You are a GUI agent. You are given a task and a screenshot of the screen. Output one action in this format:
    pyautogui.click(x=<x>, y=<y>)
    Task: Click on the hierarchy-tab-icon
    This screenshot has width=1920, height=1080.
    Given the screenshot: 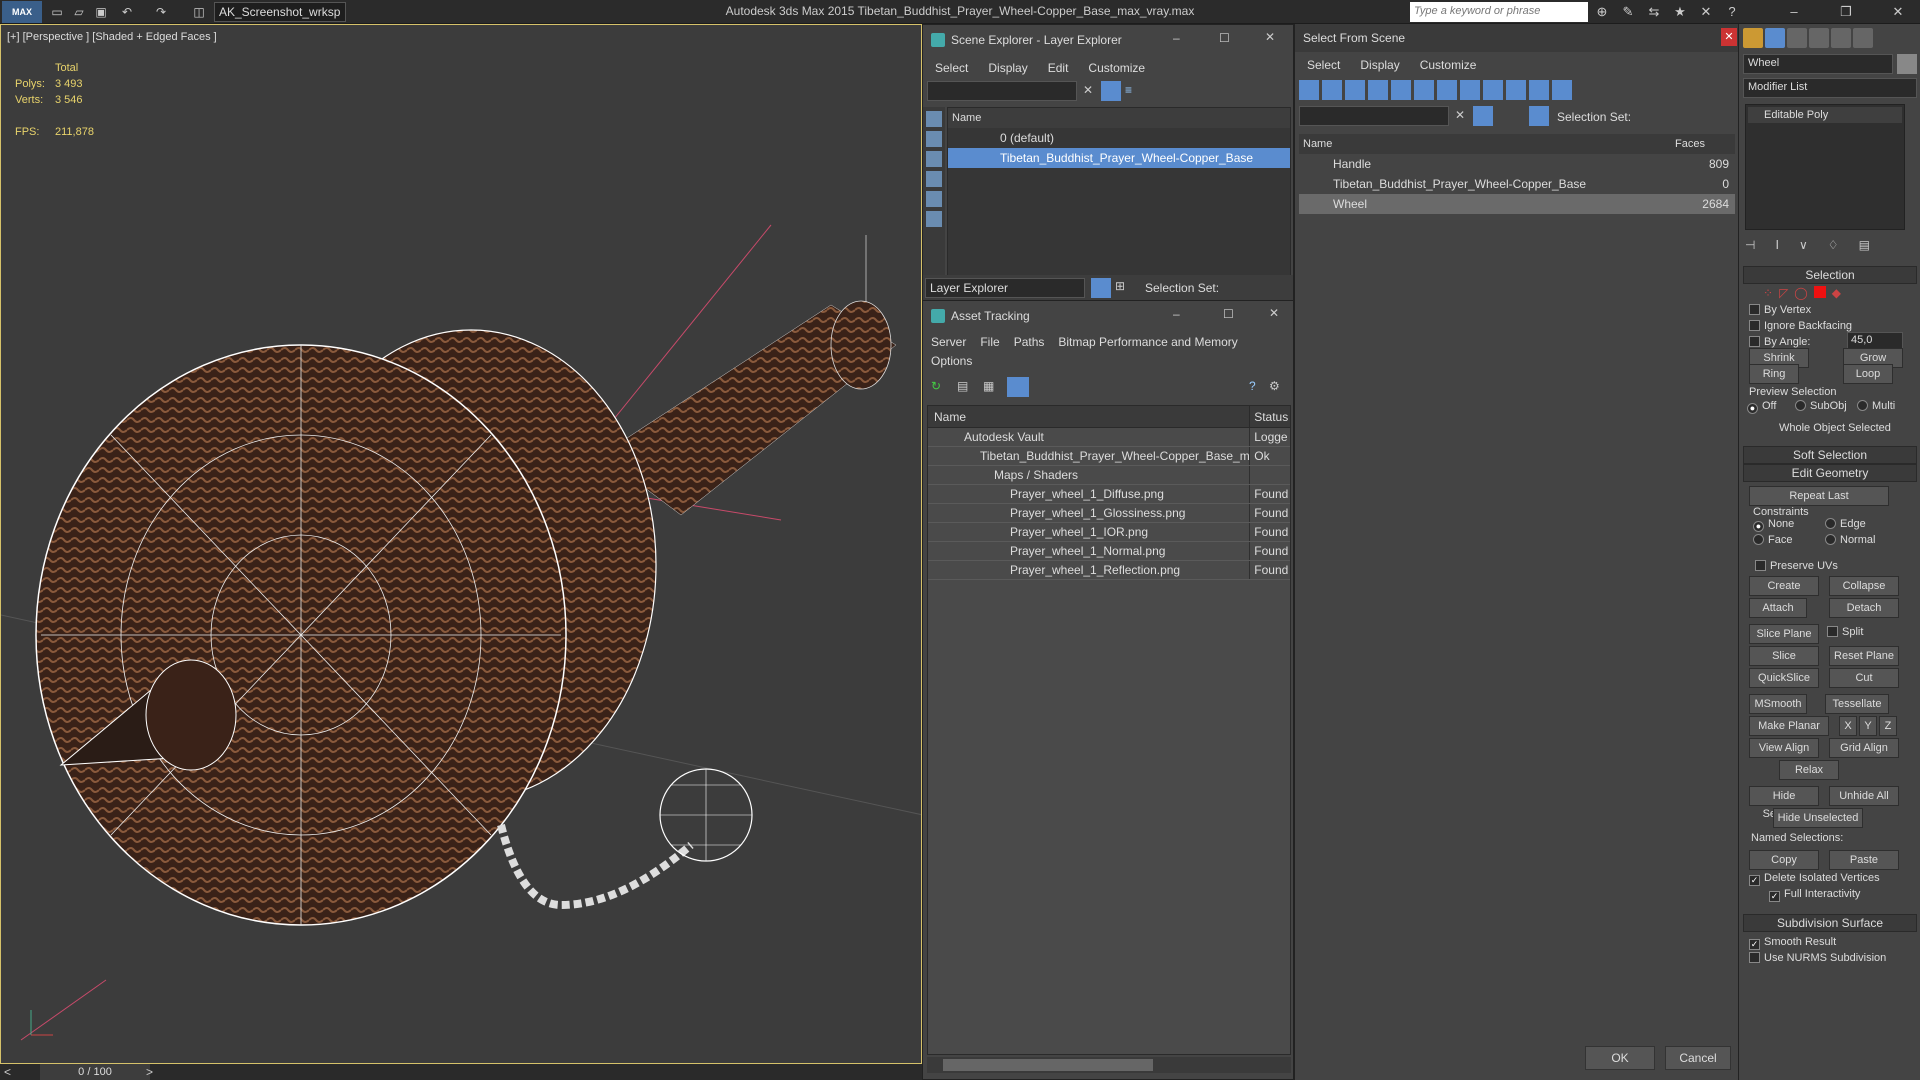 What is the action you would take?
    pyautogui.click(x=1797, y=38)
    